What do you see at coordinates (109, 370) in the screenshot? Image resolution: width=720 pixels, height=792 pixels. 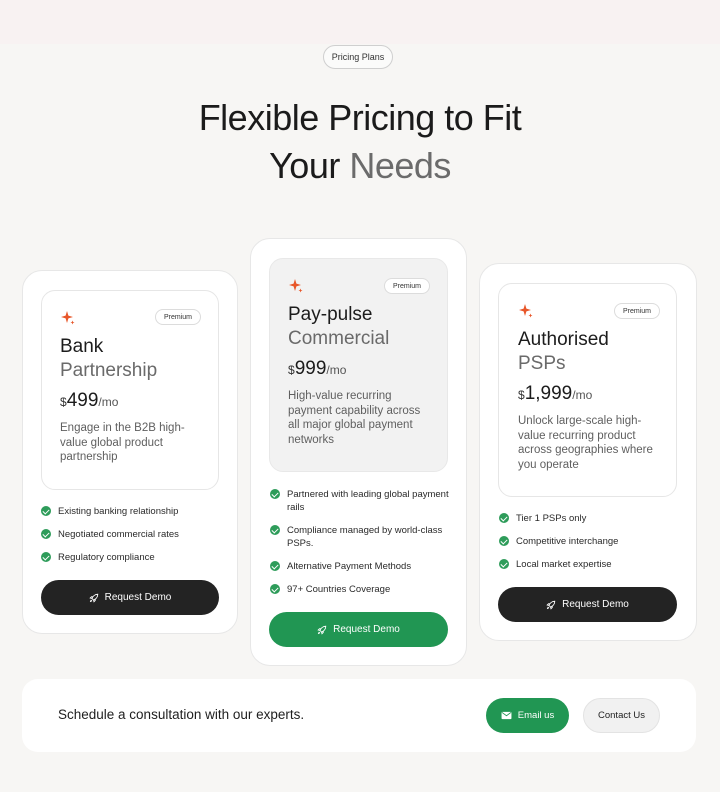 I see `plan-subtitle: Partnership` at bounding box center [109, 370].